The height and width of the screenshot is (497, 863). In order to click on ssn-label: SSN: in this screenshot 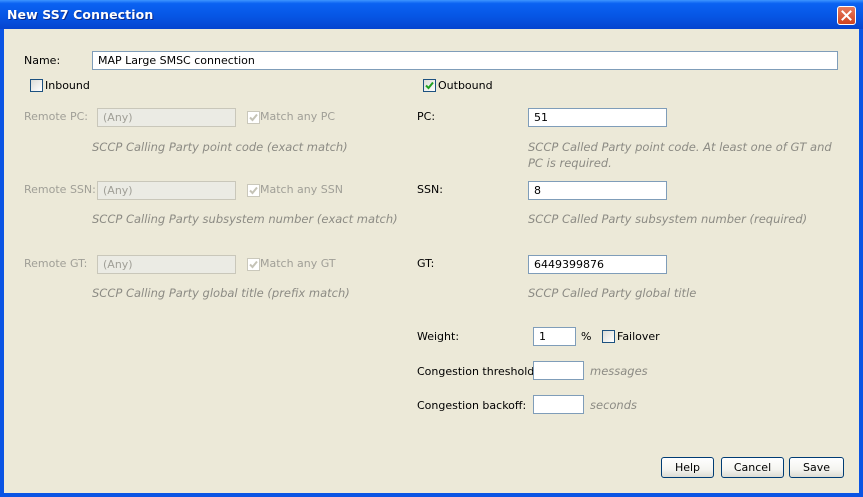, I will do `click(430, 189)`.